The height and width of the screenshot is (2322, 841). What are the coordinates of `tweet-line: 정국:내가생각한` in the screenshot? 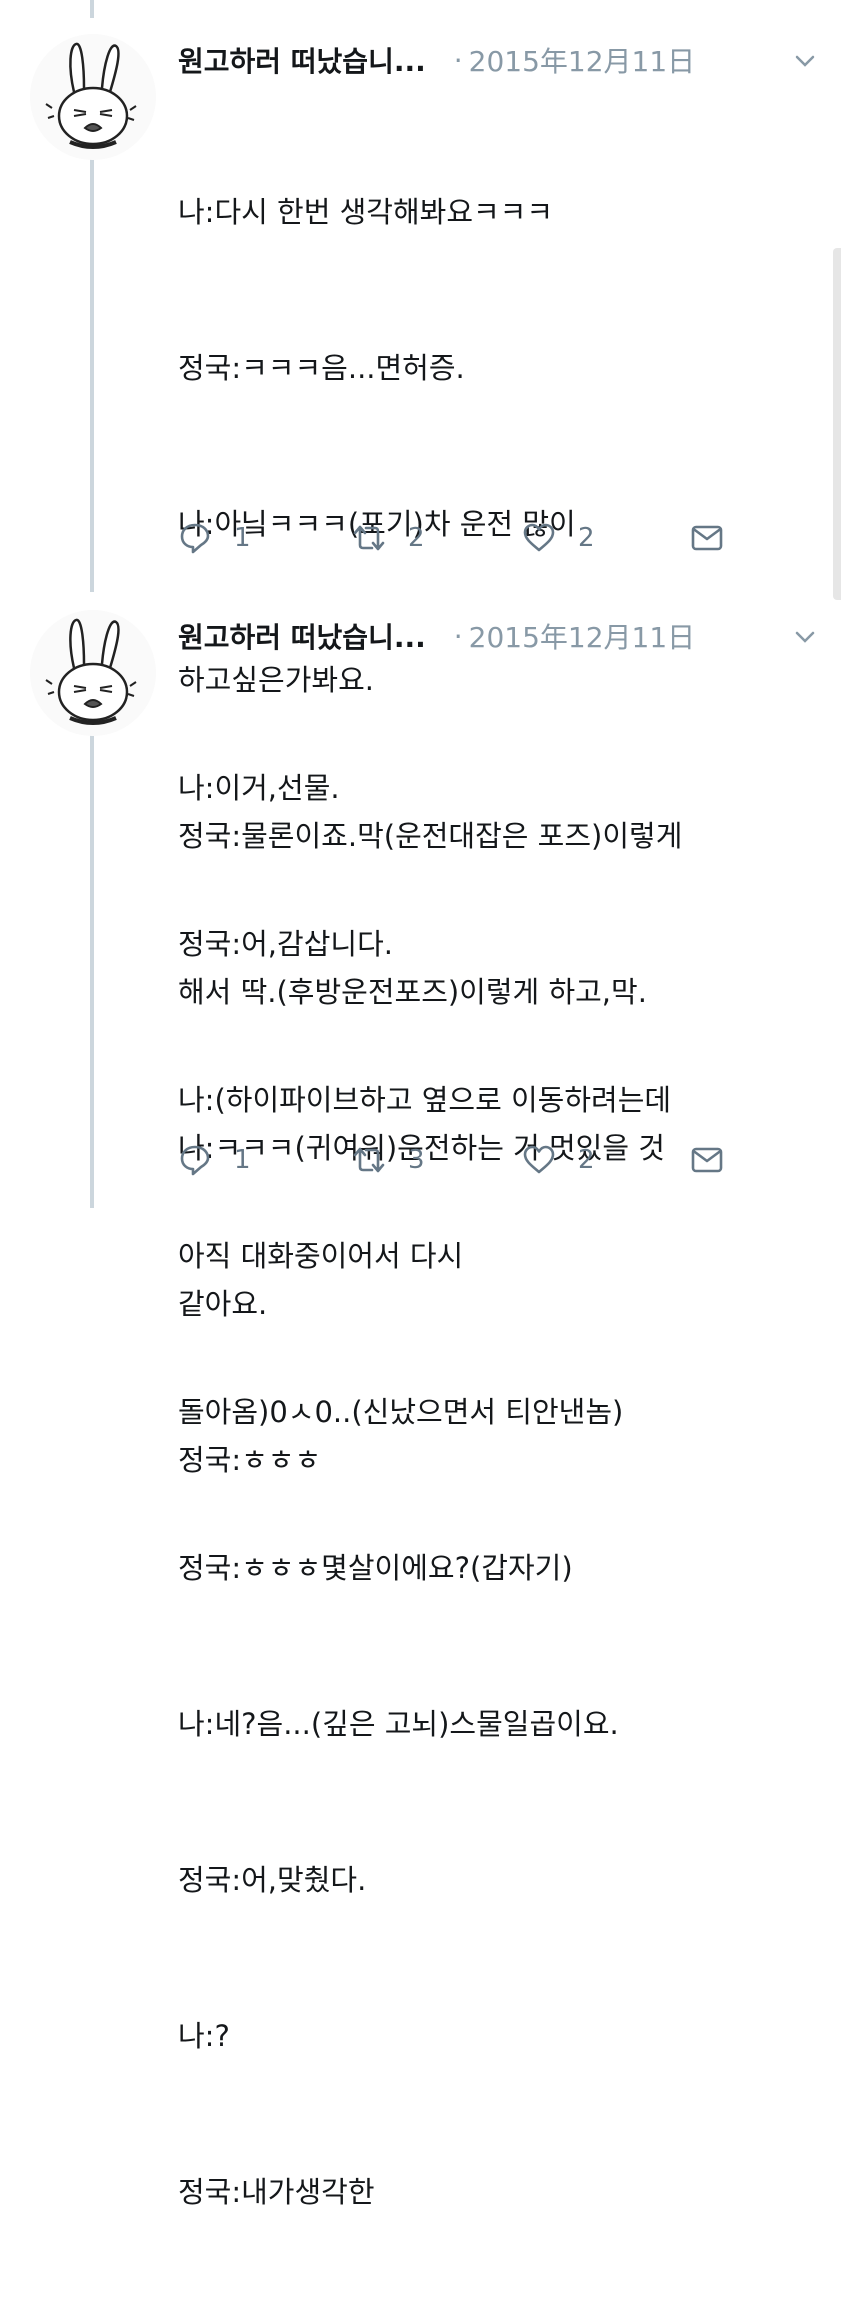 It's located at (276, 2192).